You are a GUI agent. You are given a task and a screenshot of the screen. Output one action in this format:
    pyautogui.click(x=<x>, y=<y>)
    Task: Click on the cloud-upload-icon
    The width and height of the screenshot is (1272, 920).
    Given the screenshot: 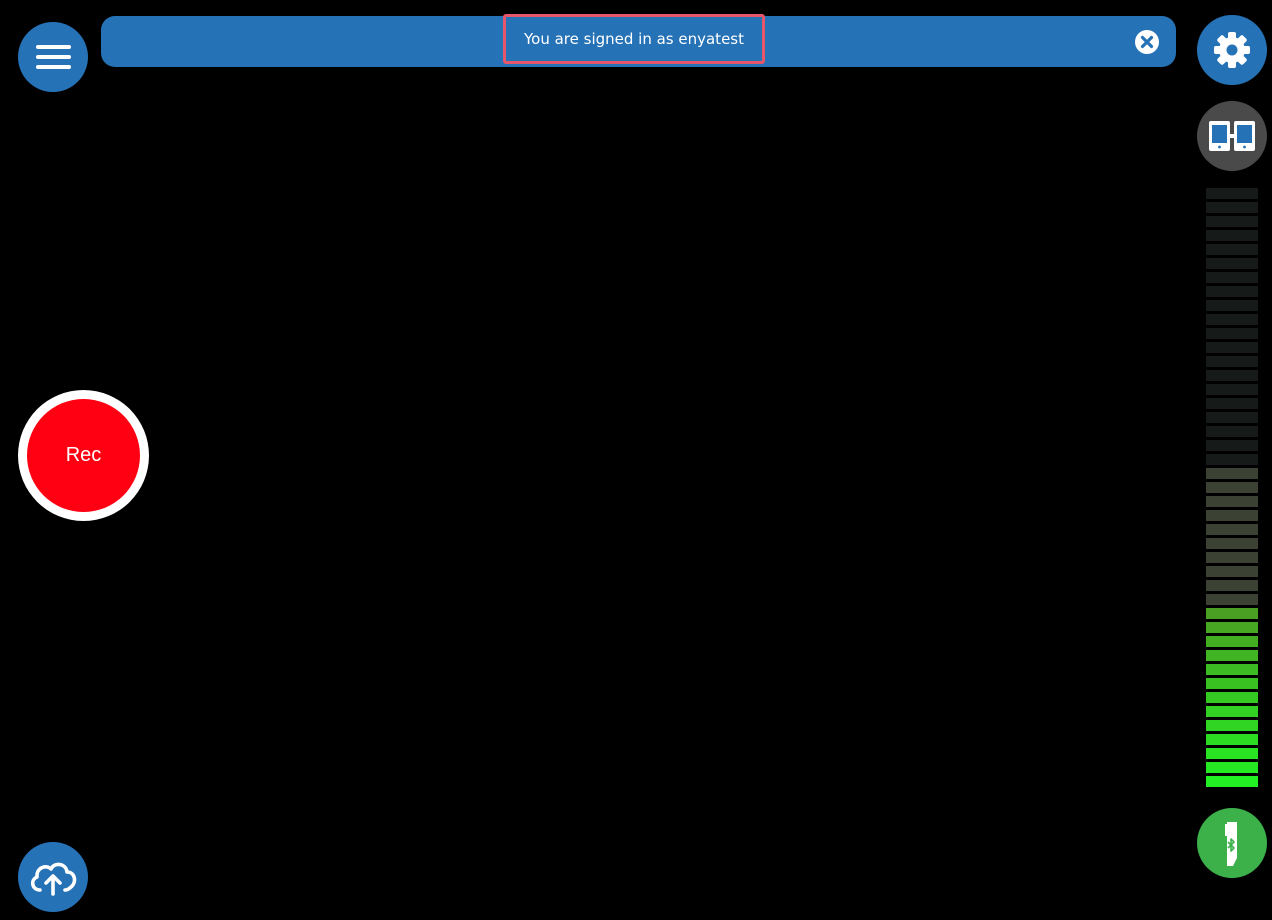 What is the action you would take?
    pyautogui.click(x=53, y=877)
    